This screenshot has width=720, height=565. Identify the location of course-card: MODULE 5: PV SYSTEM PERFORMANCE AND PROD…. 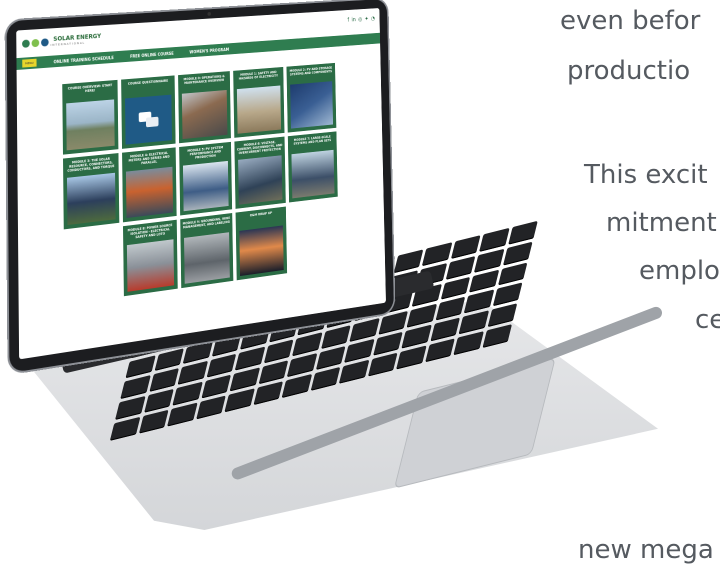
(205, 179).